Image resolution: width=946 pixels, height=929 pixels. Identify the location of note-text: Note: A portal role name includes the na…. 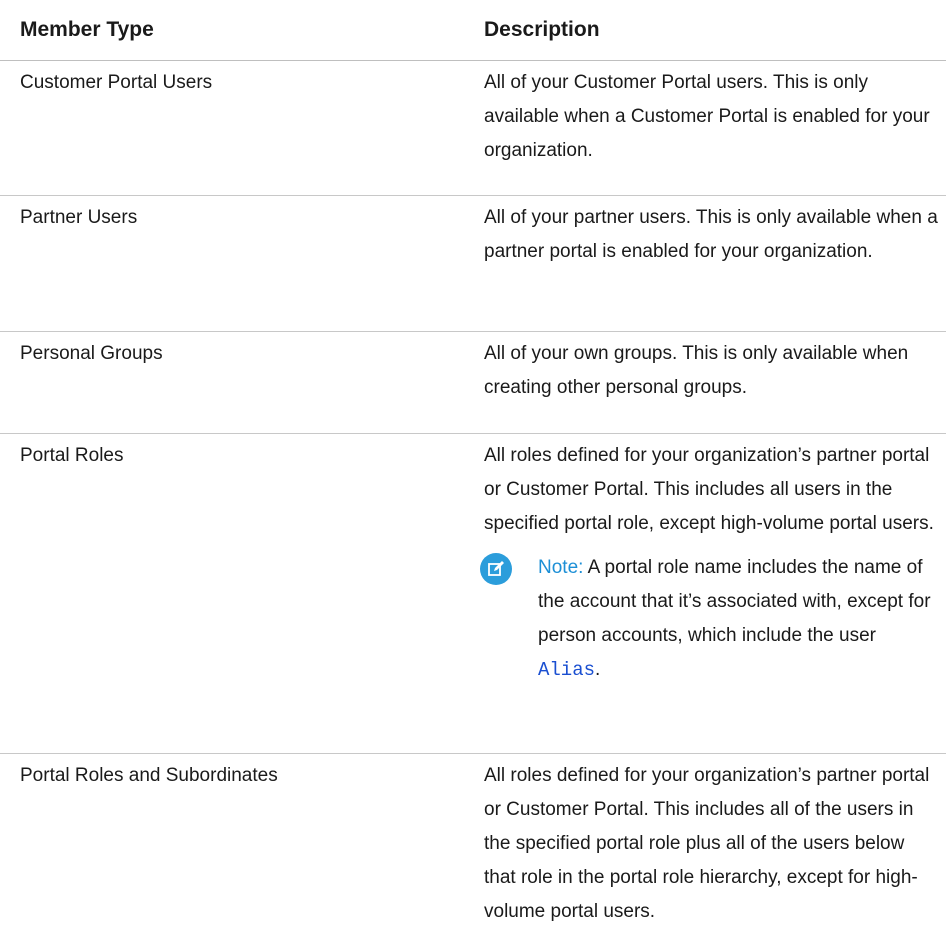
(738, 619).